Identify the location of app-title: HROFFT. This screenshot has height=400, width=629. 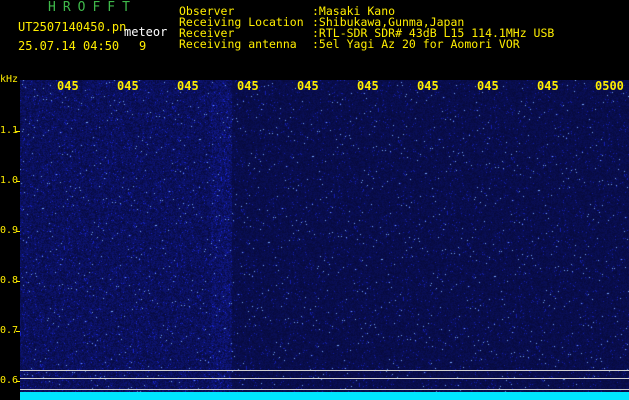
(92, 7).